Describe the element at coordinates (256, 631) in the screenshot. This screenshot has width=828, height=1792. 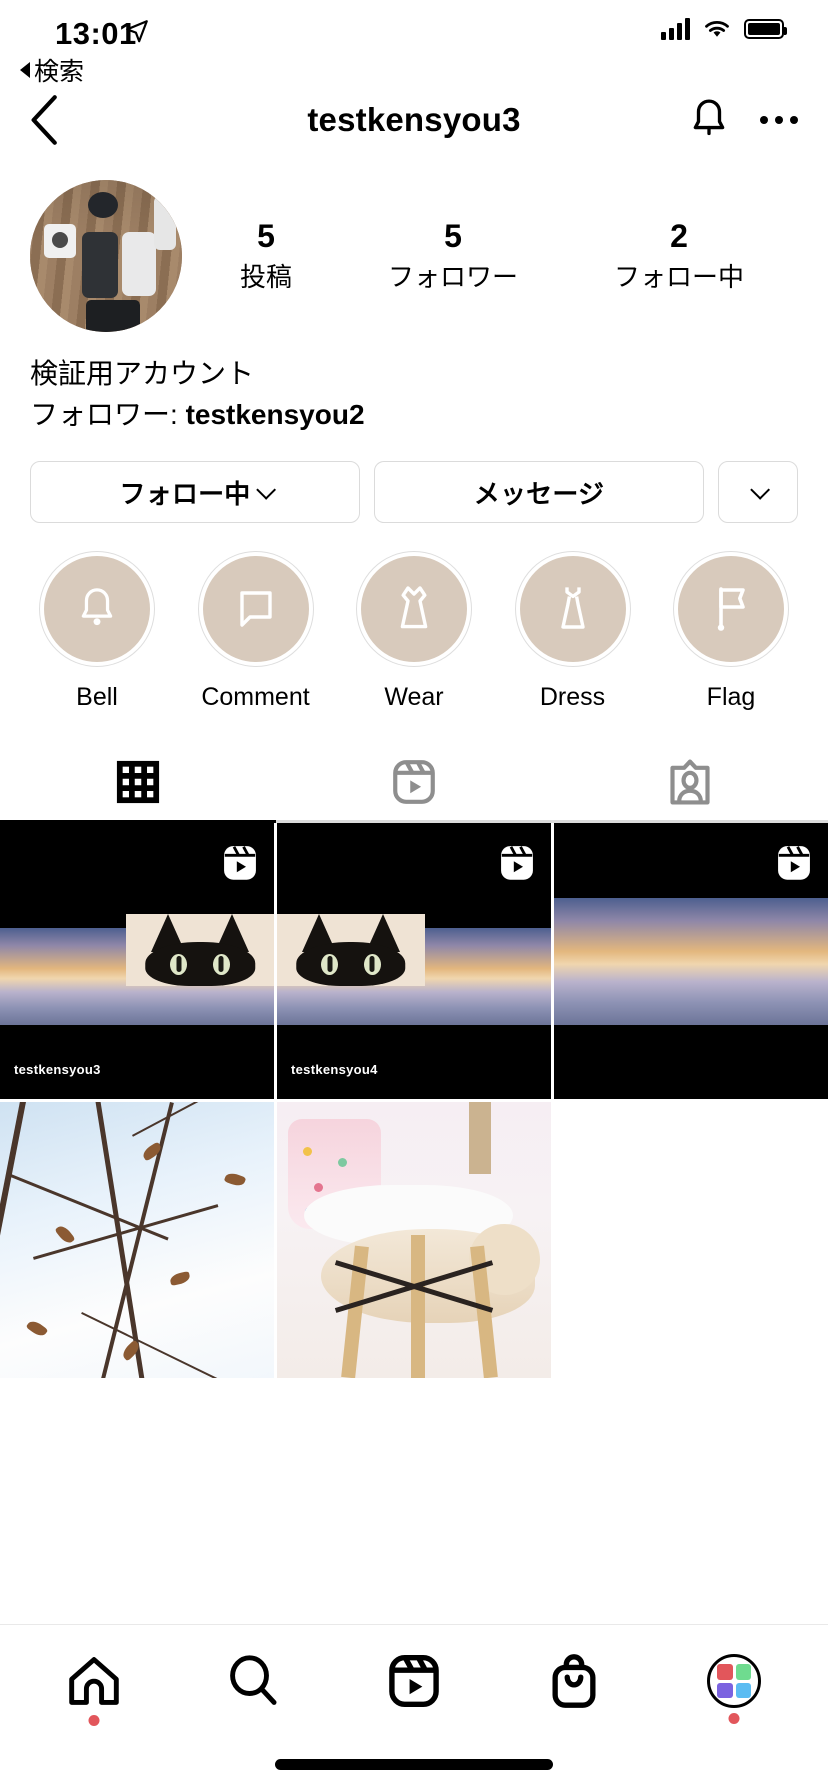
I see `highlight-comment: Comment` at that location.